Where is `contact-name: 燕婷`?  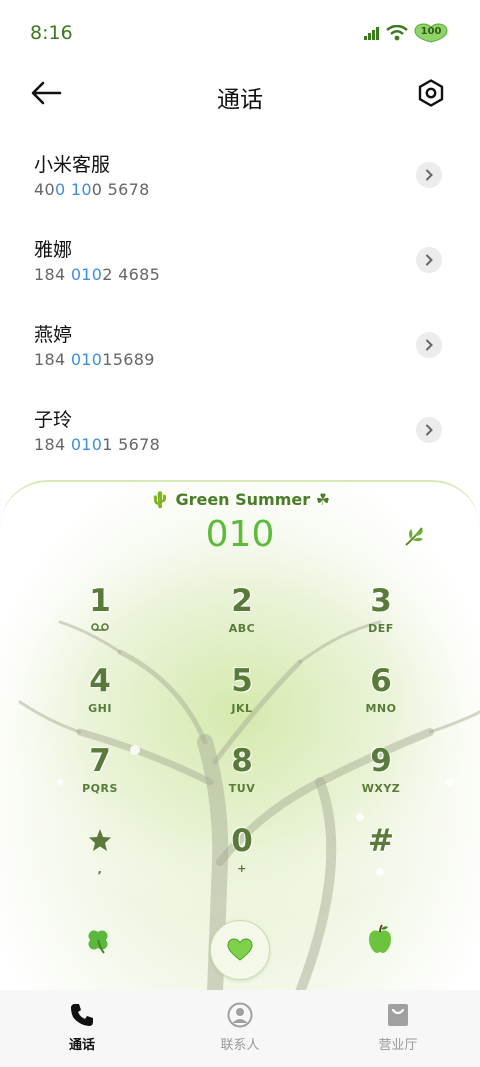 contact-name: 燕婷 is located at coordinates (53, 335).